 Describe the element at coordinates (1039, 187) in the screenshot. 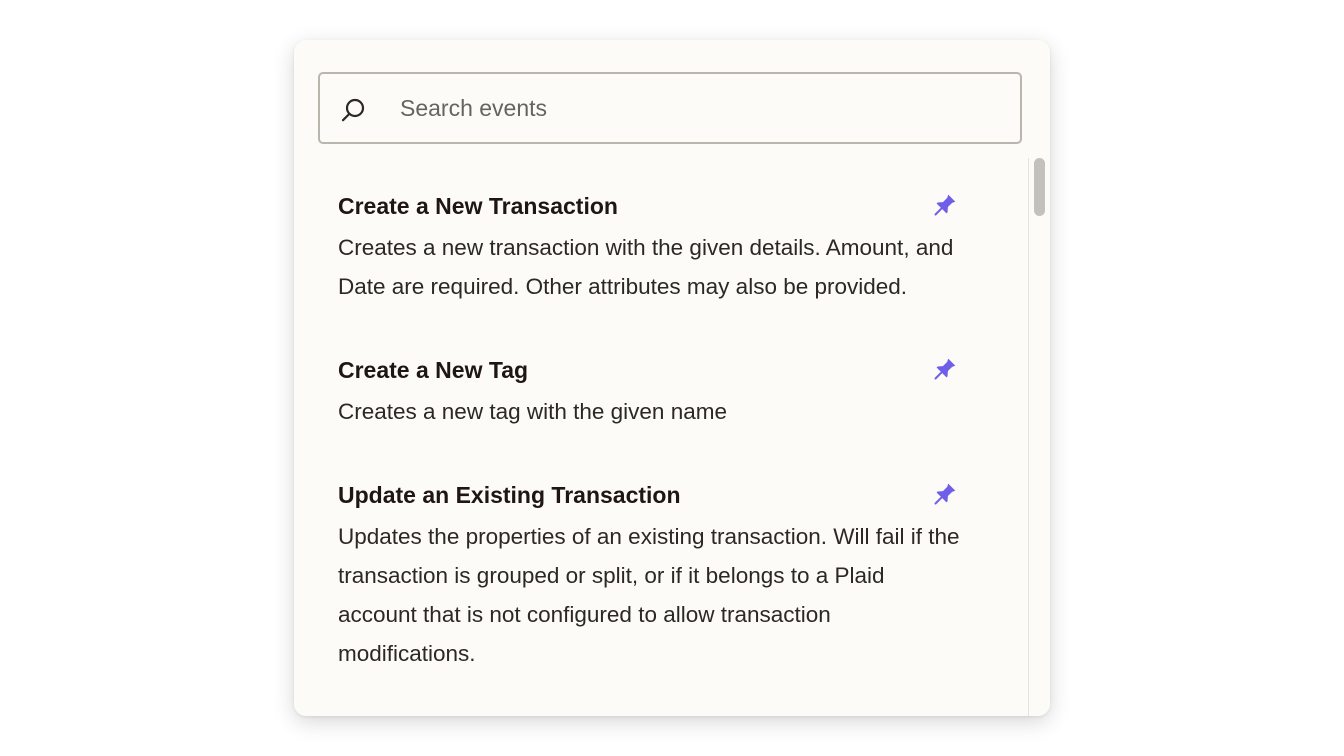

I see `scrollbar-thumb` at that location.